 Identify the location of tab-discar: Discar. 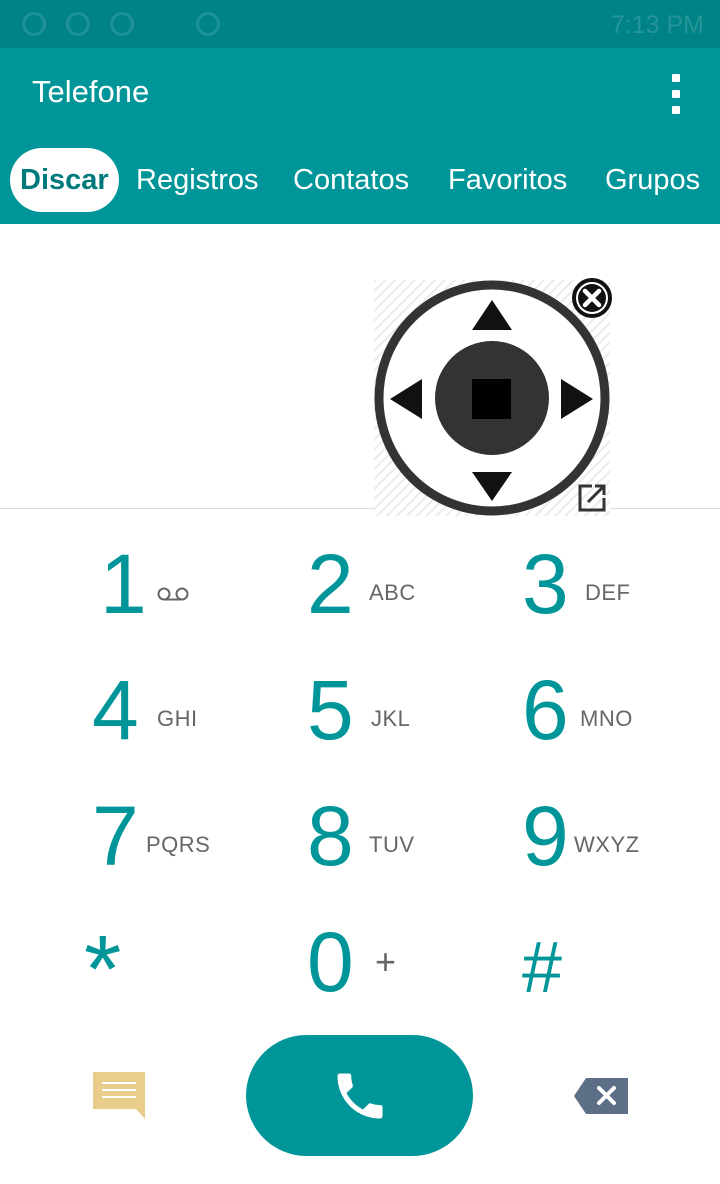
(64, 180).